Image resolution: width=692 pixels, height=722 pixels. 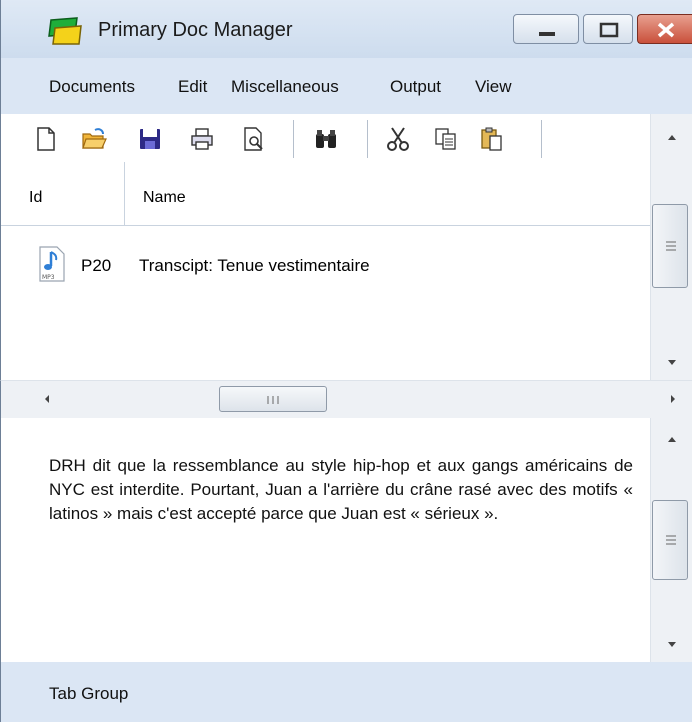 I want to click on text-vertical-scrollbar, so click(x=671, y=540).